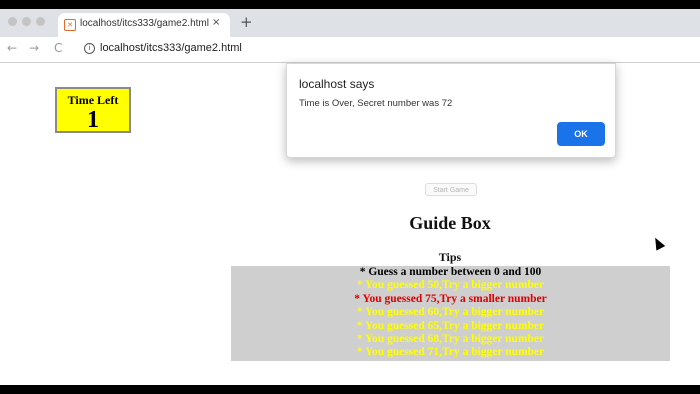  I want to click on browser-toolbar: ← → C i localhost/itcs333/game2.html, so click(350, 50).